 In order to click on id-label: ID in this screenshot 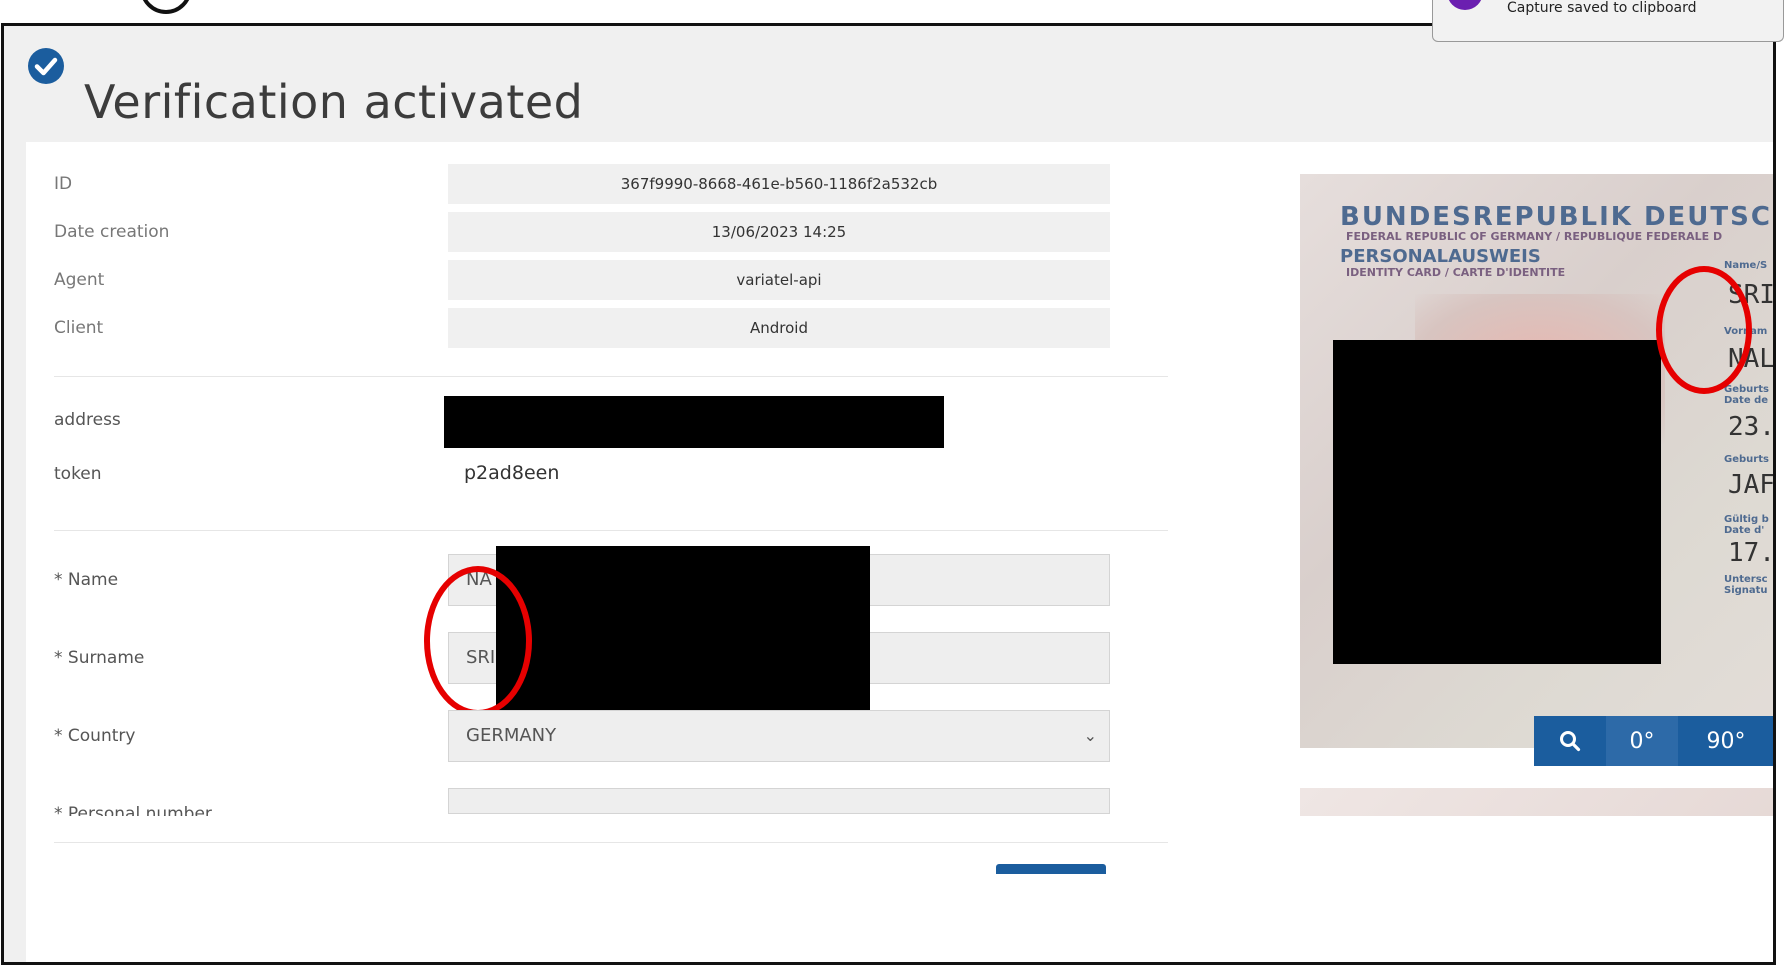, I will do `click(63, 184)`.